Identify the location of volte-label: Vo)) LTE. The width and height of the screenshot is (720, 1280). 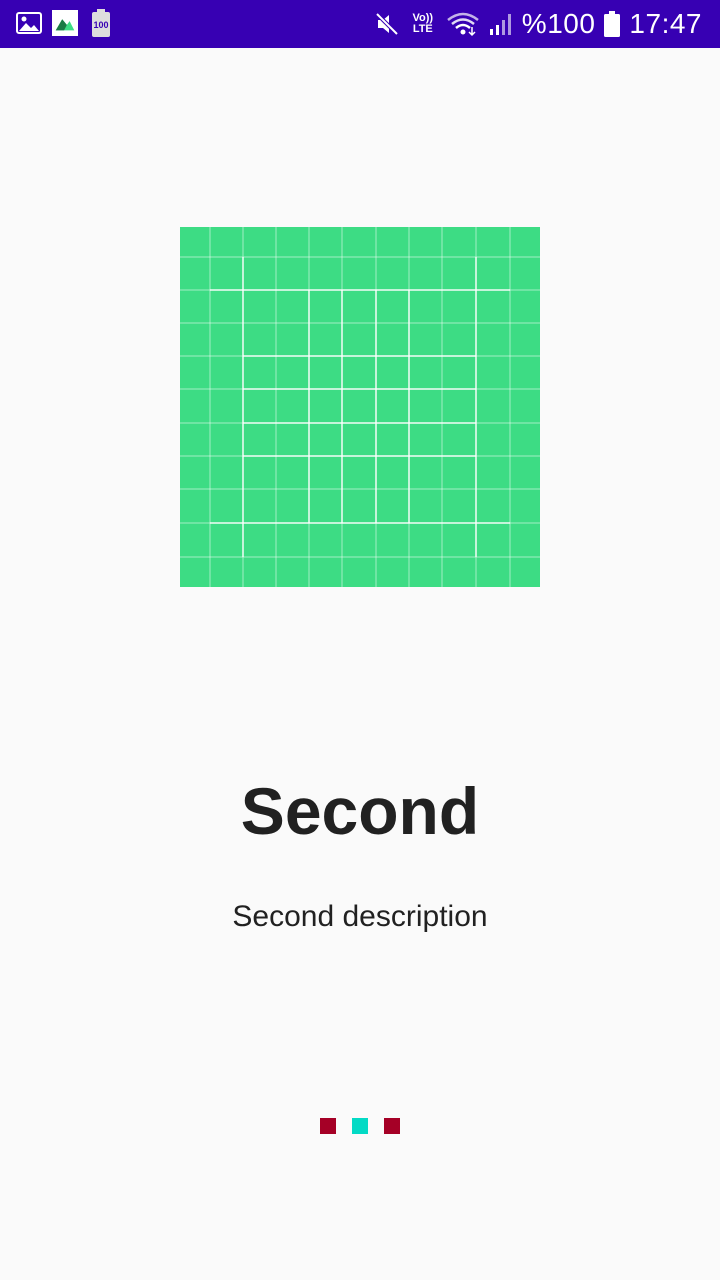
(423, 23).